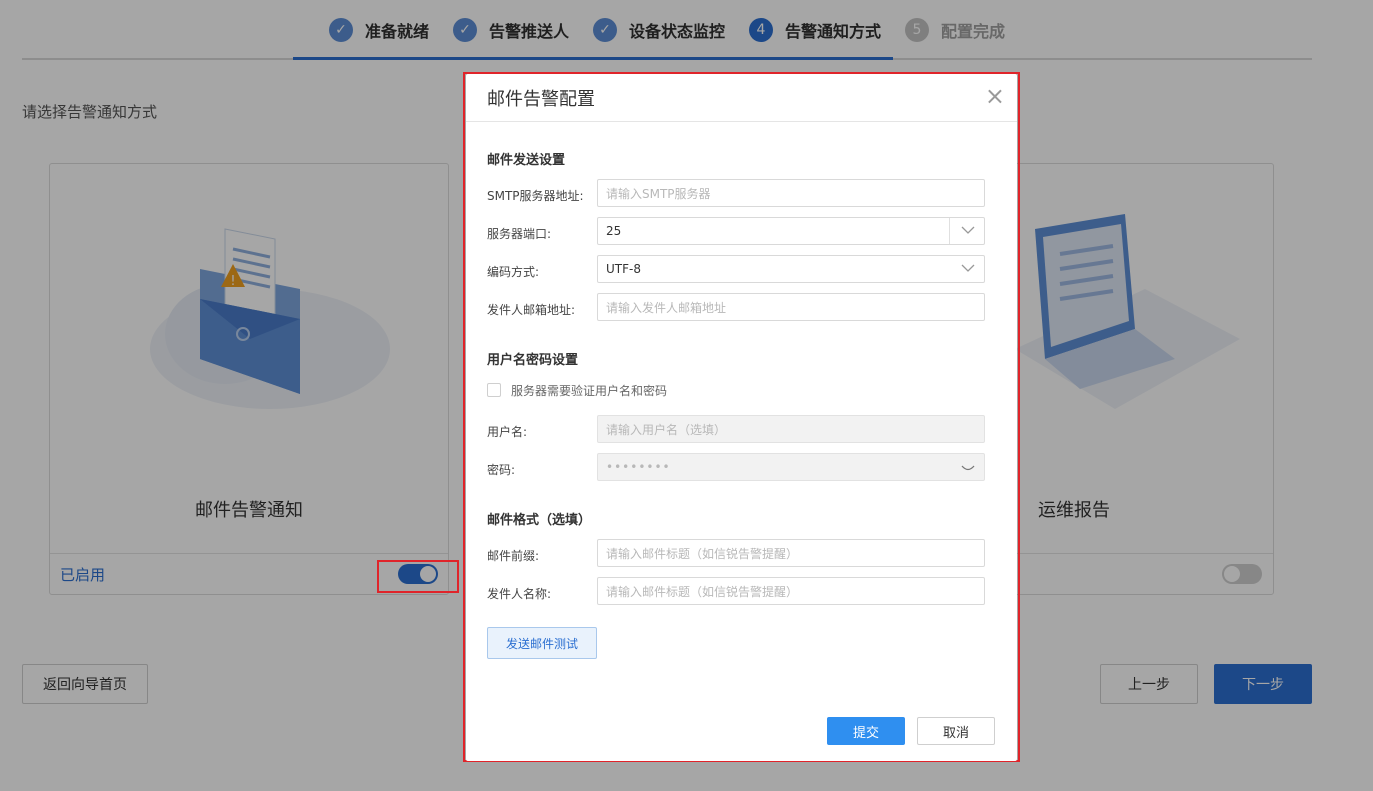 The width and height of the screenshot is (1373, 791). I want to click on select-value: 25, so click(614, 231).